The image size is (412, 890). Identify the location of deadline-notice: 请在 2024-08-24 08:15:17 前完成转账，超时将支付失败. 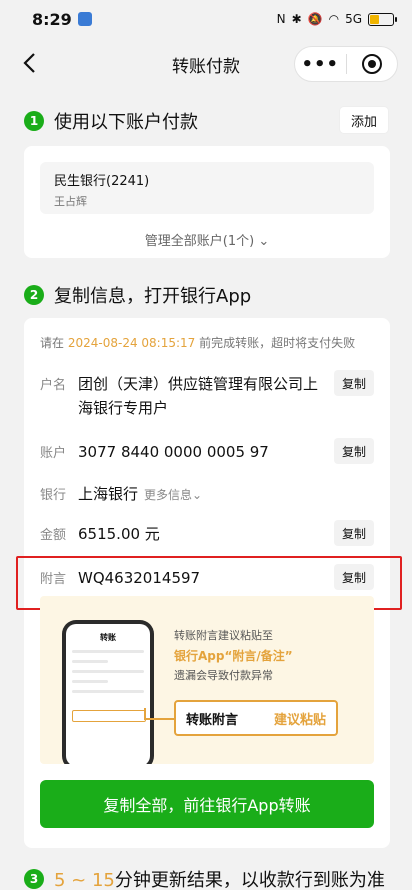
(197, 342).